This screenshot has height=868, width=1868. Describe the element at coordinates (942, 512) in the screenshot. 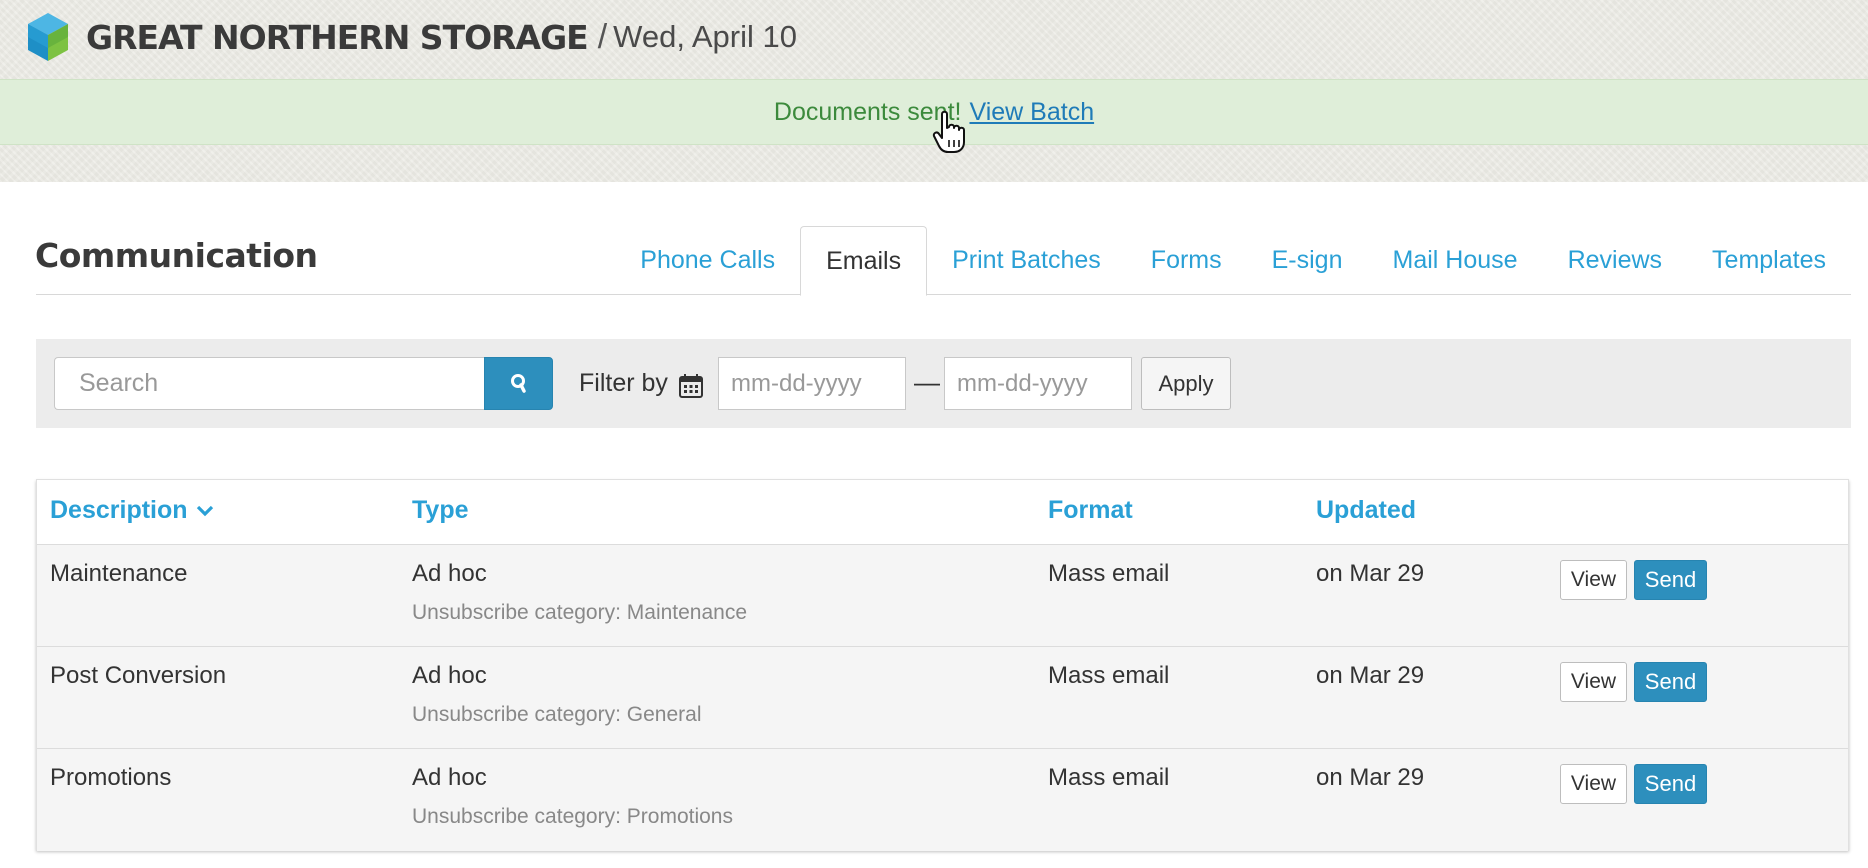

I see `table-header: Description Type Format Updated` at that location.